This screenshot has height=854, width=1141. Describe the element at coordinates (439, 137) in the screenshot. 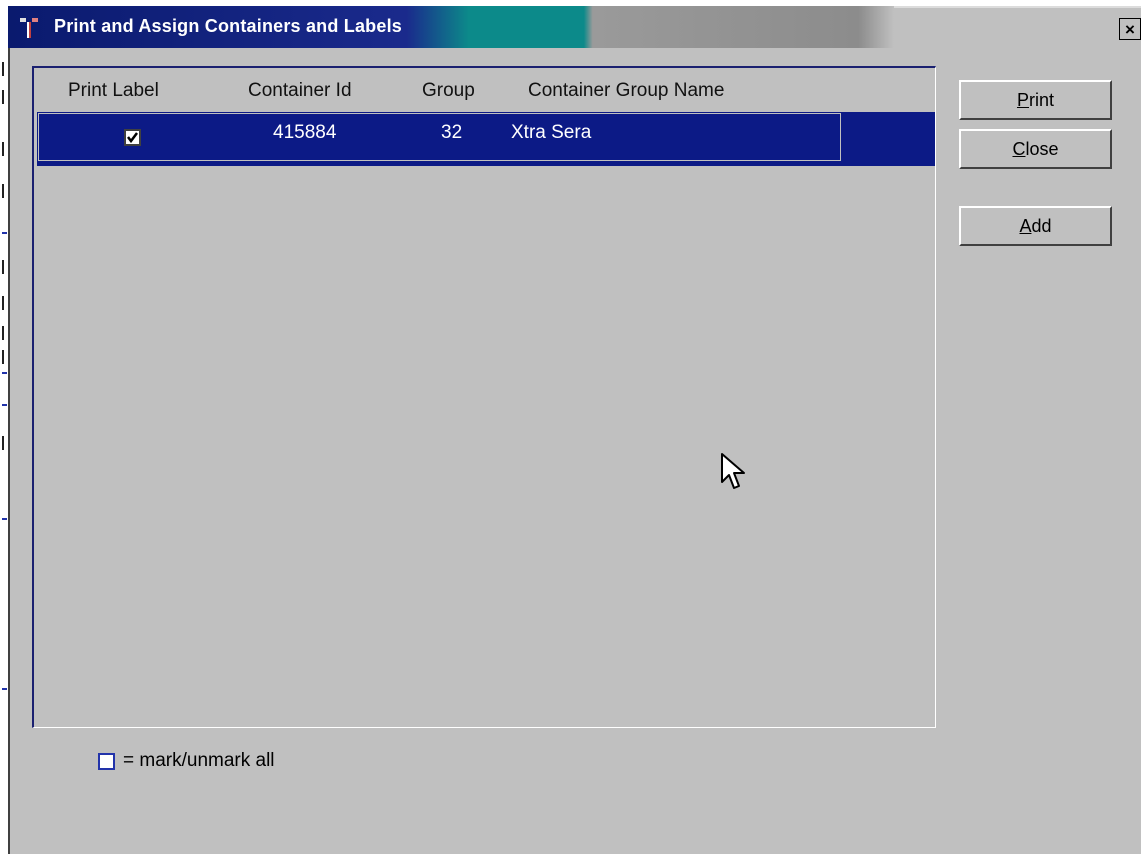

I see `row-focus-rect` at that location.